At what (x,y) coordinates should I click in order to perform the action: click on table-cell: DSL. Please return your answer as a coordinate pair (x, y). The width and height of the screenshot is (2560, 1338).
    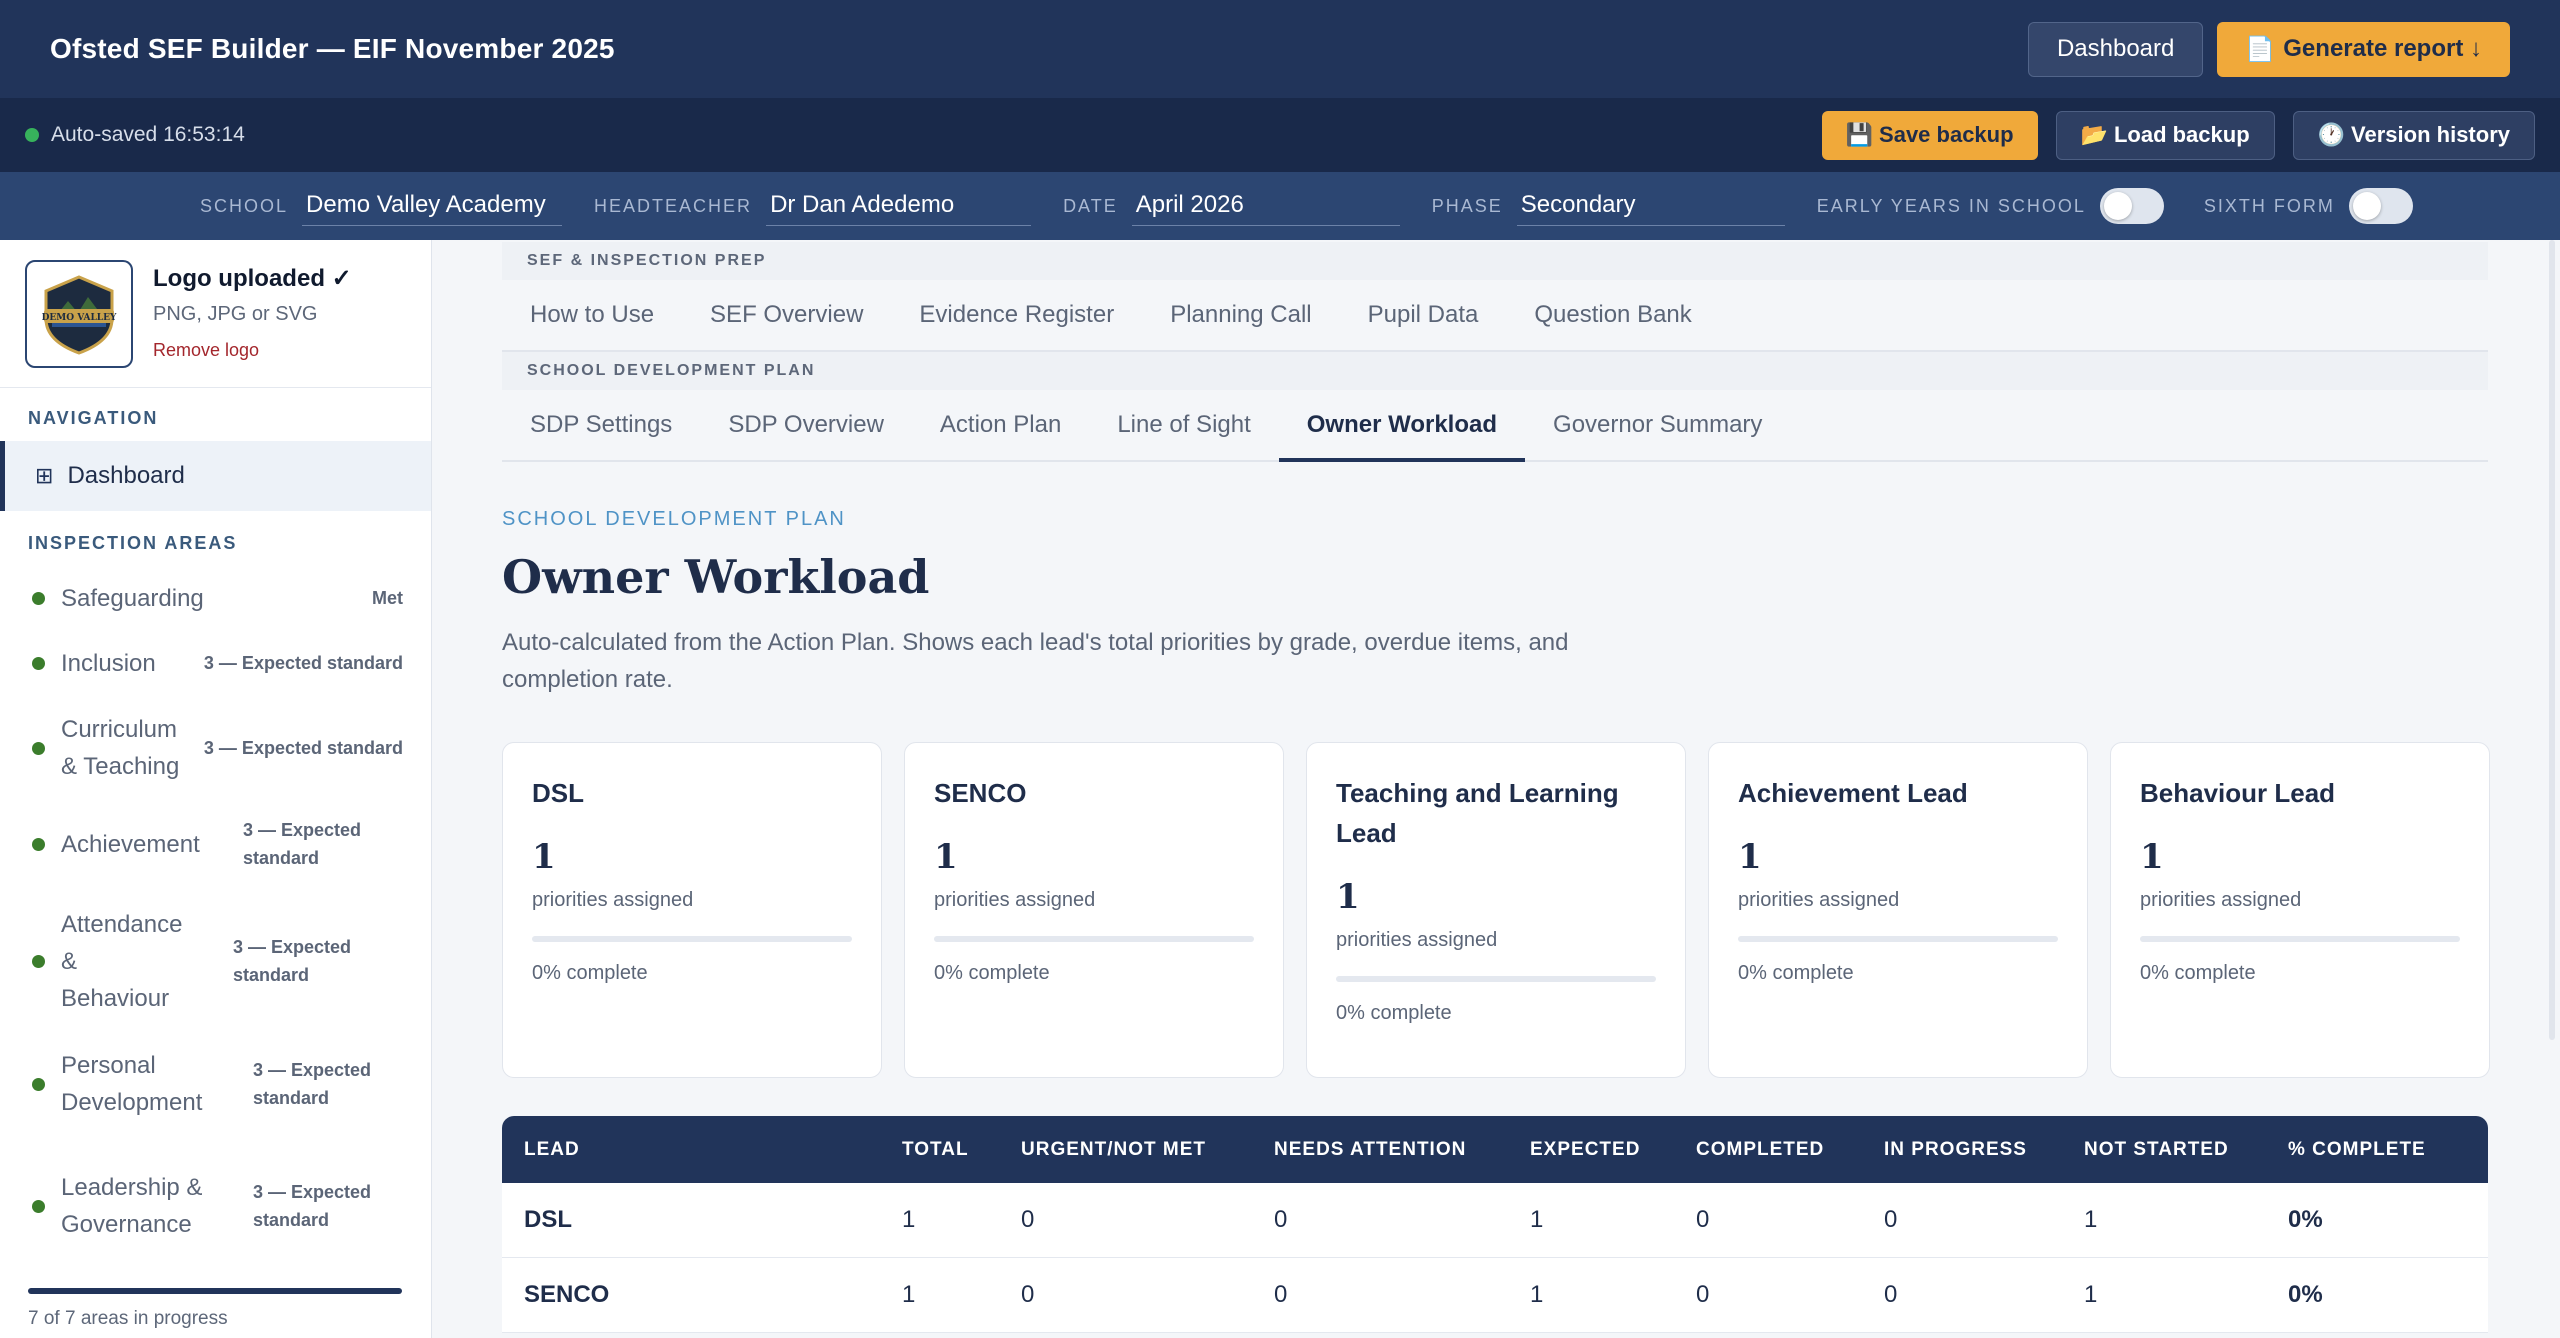
    Looking at the image, I should click on (548, 1219).